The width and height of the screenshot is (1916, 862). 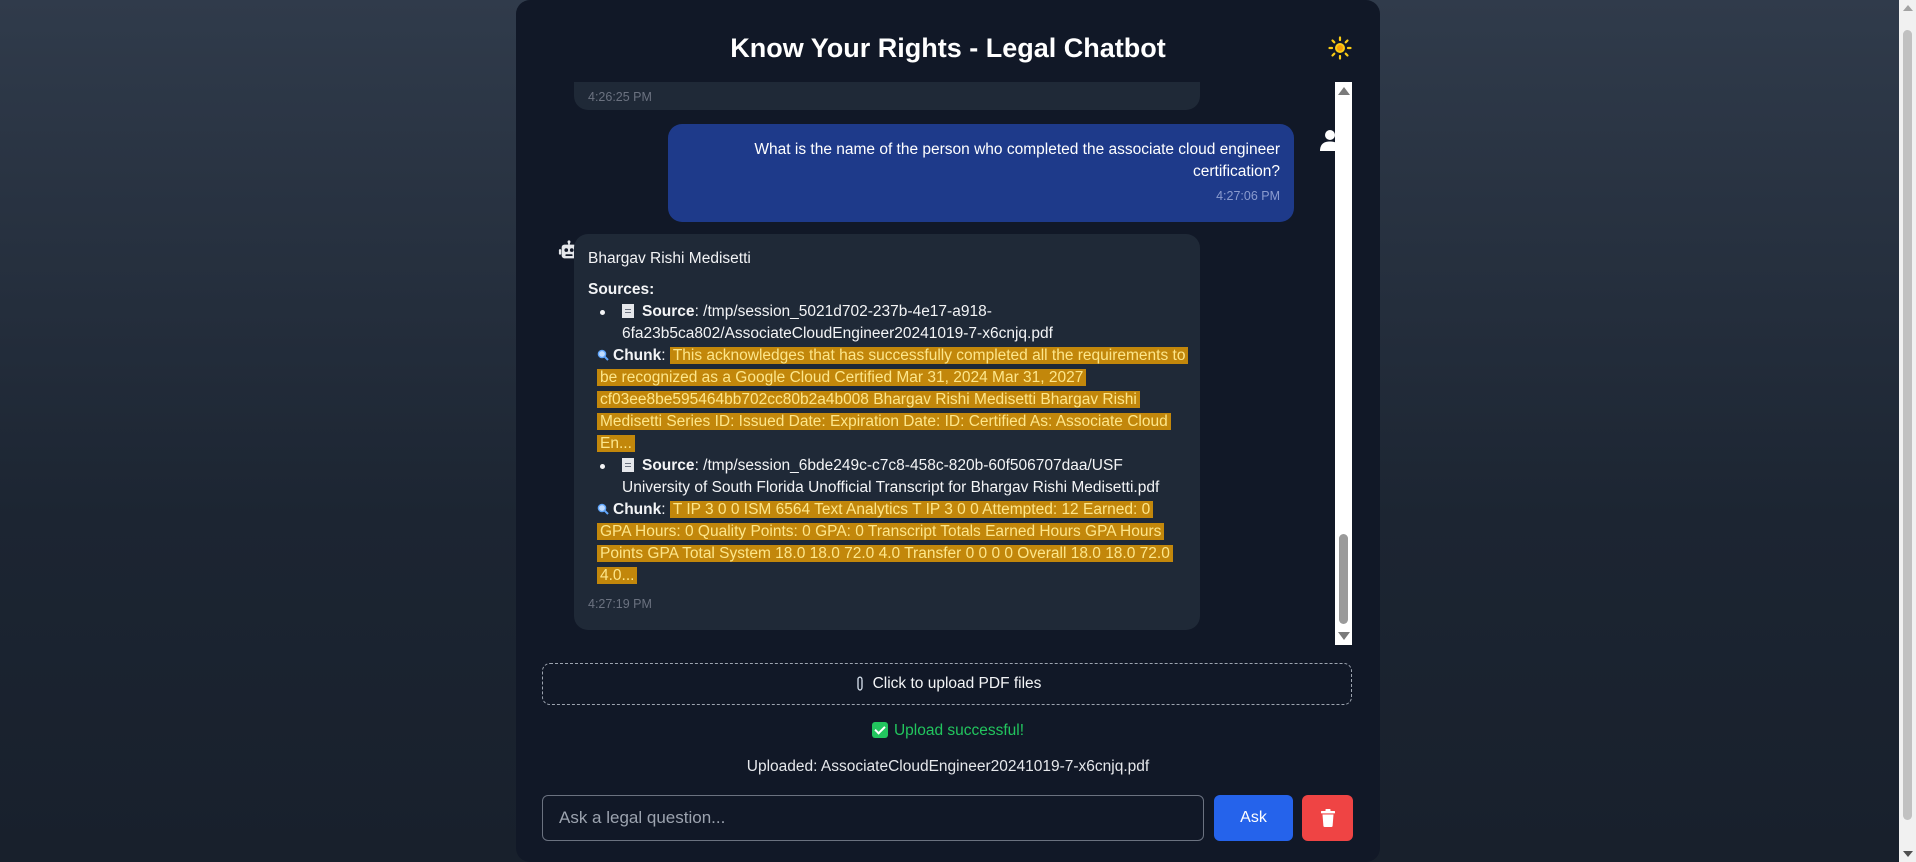 I want to click on bot-answer: Bhargav Rishi Medisetti, so click(x=669, y=258).